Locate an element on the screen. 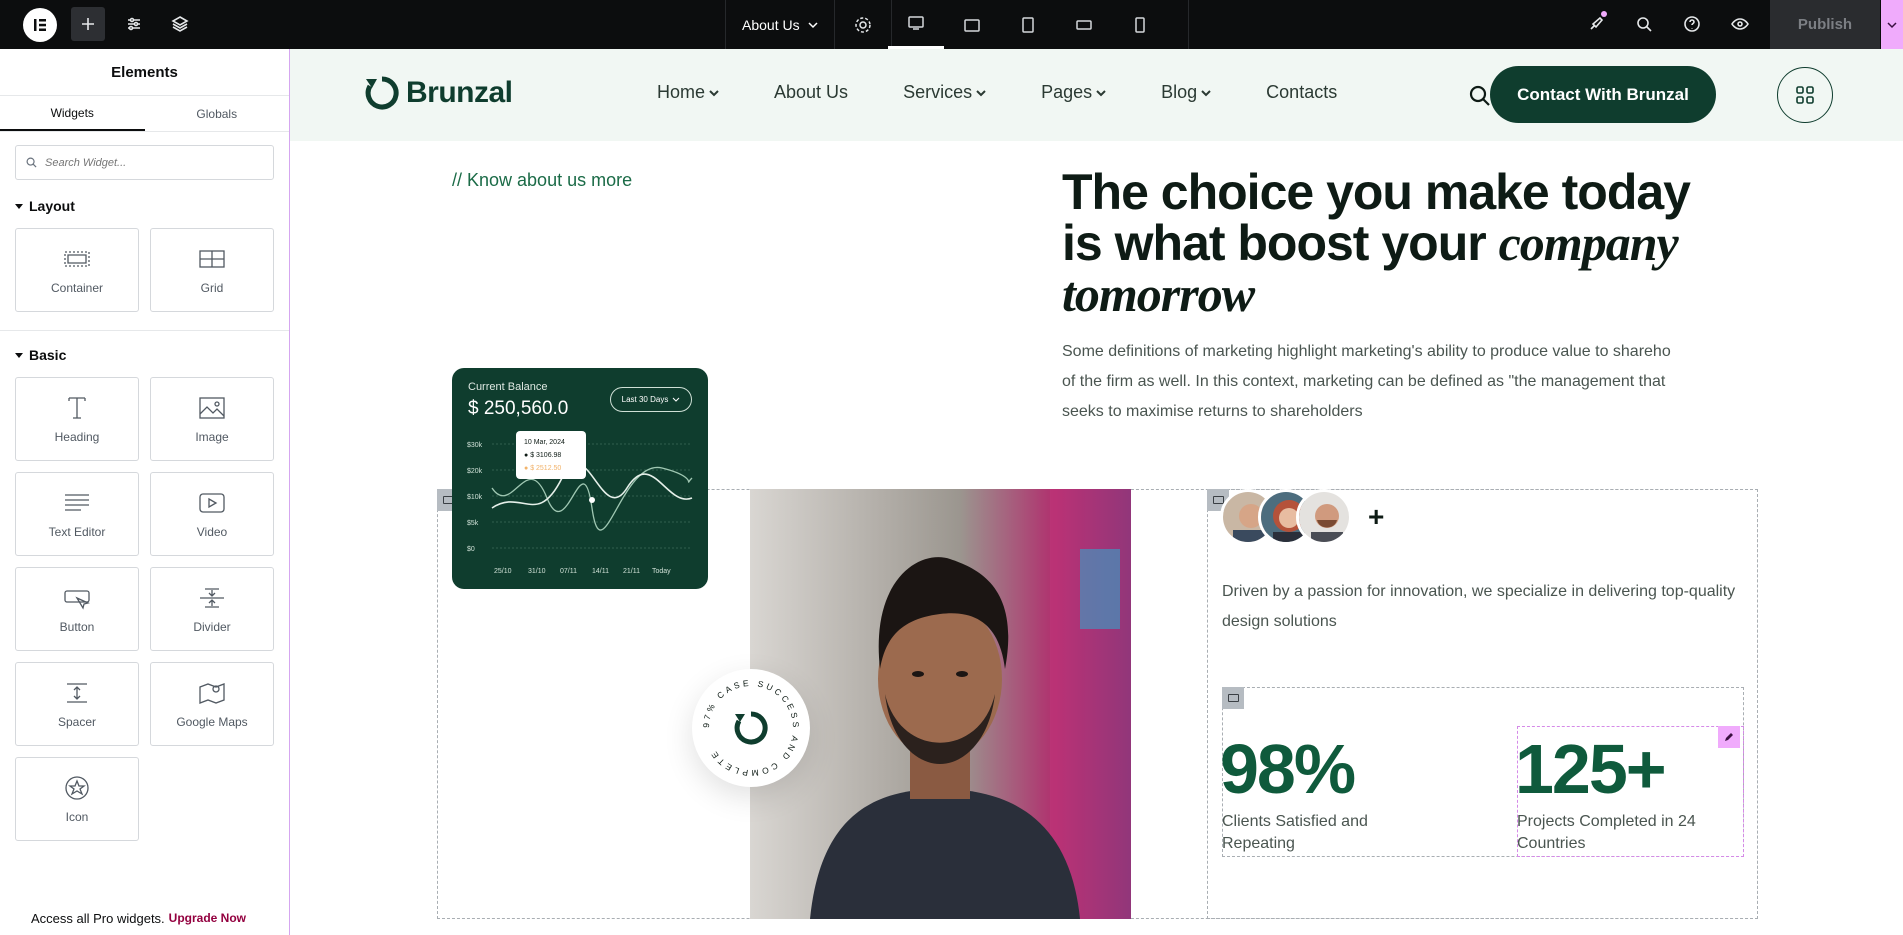  add-element-icon is located at coordinates (88, 24).